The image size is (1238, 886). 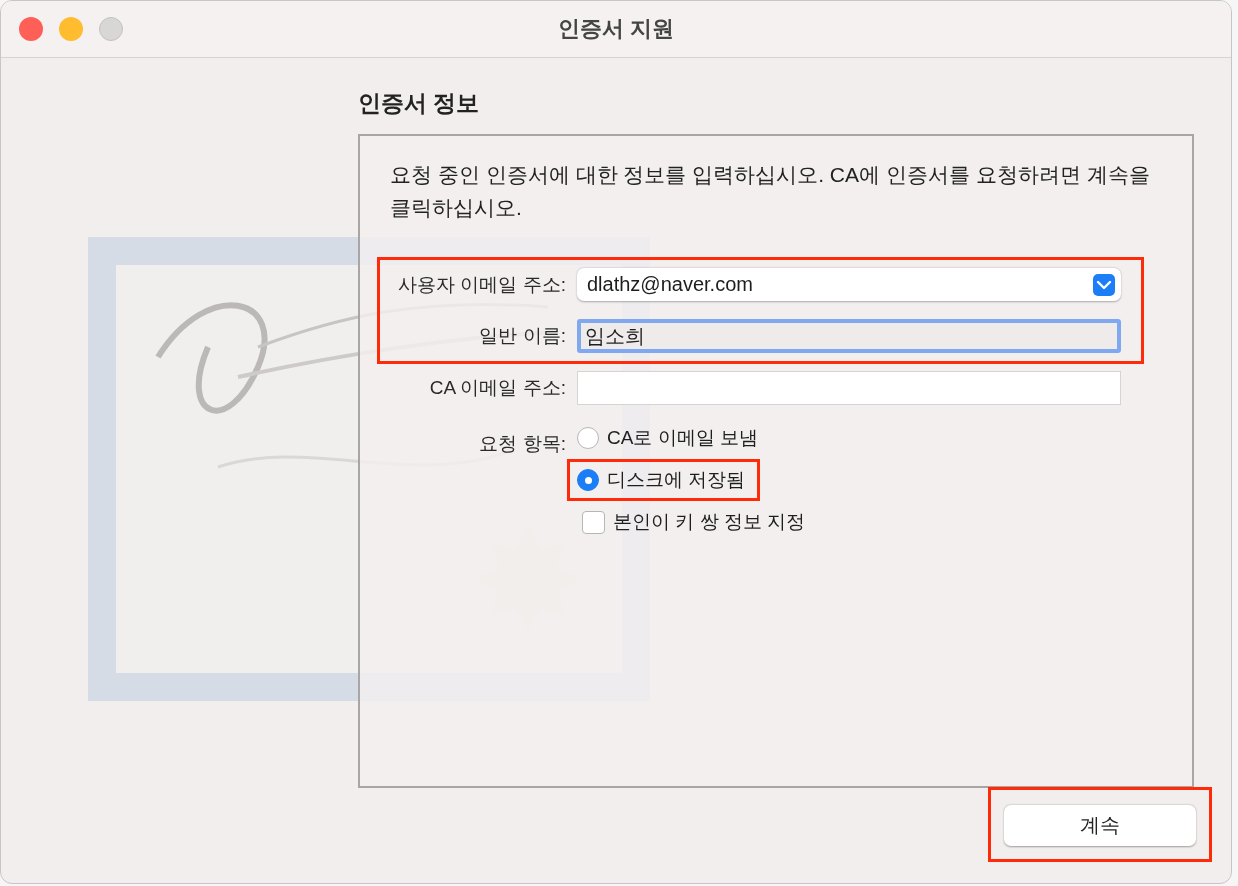 I want to click on field-label: 요청 항목:, so click(x=522, y=444).